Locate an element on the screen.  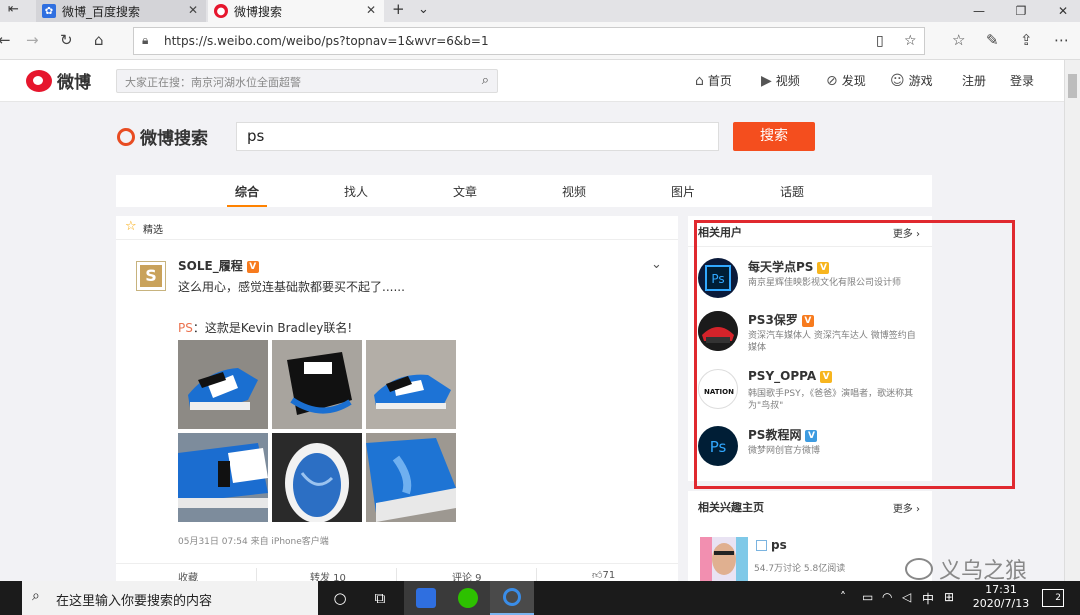
verified-badge-icon: V is located at coordinates (252, 266).